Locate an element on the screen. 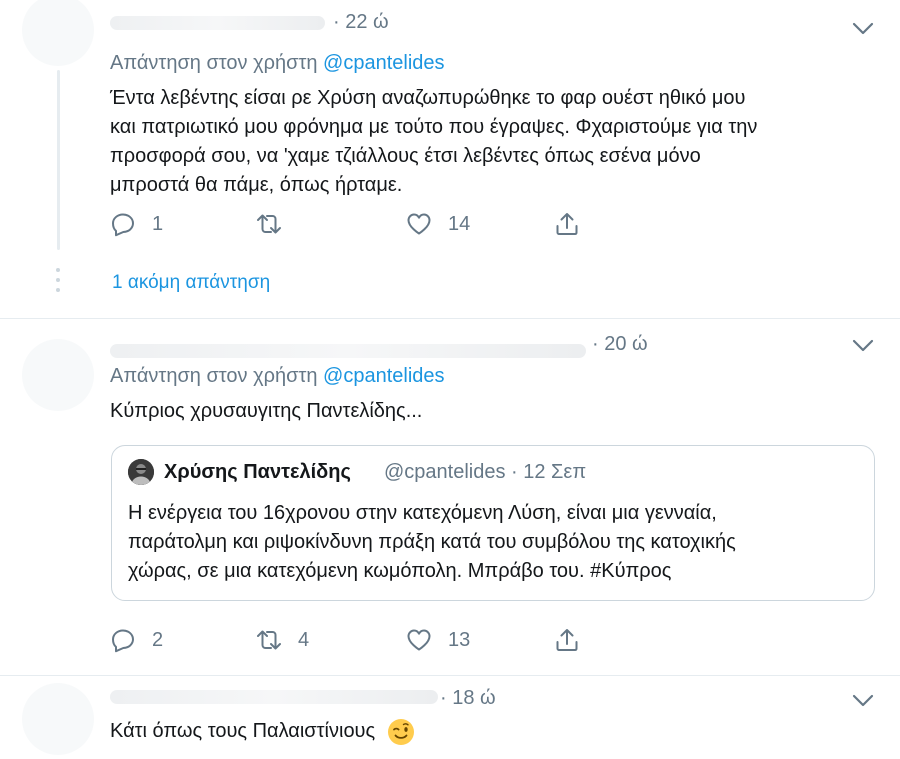 Image resolution: width=900 pixels, height=759 pixels. reply-count: 2 is located at coordinates (158, 639).